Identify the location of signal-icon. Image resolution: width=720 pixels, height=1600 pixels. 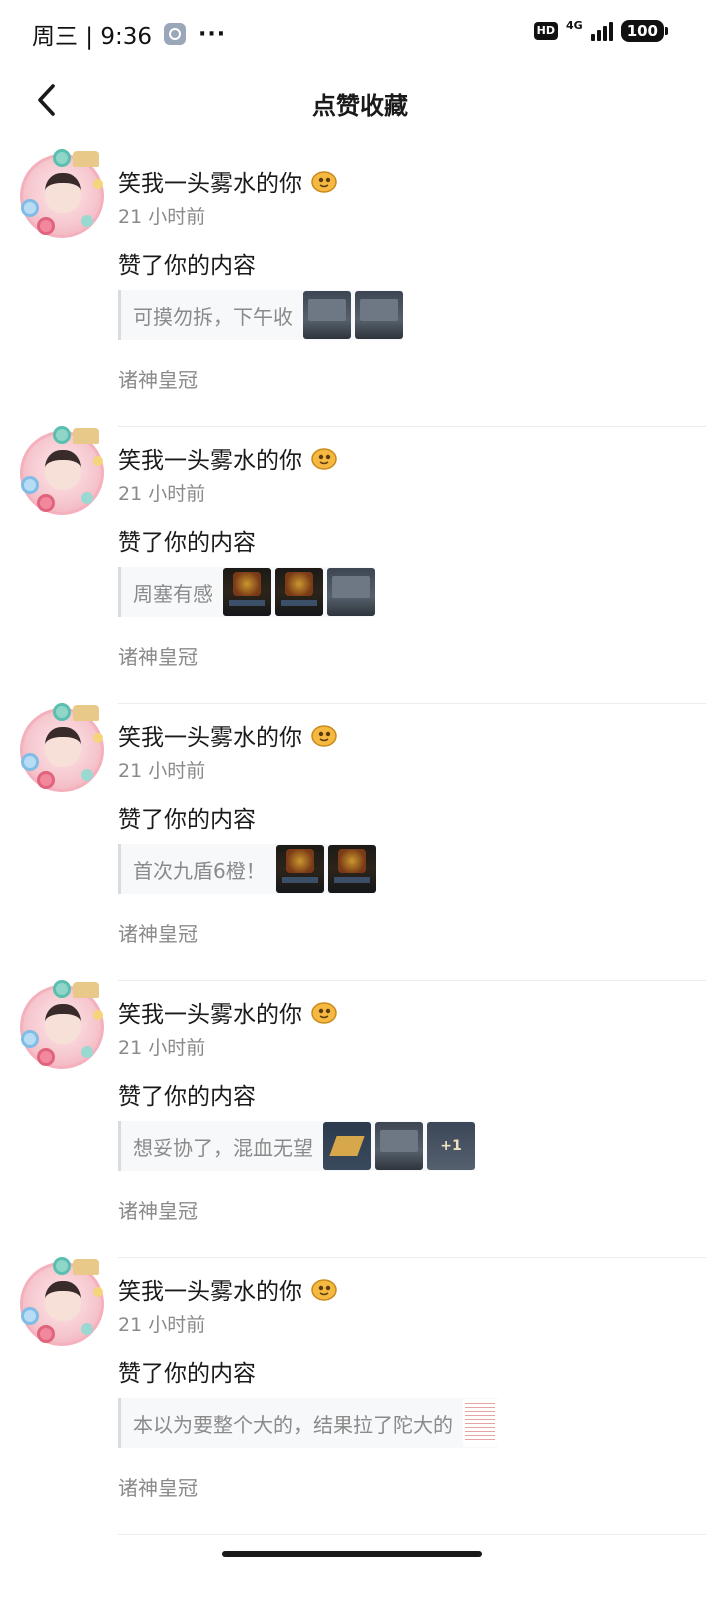
(601, 31).